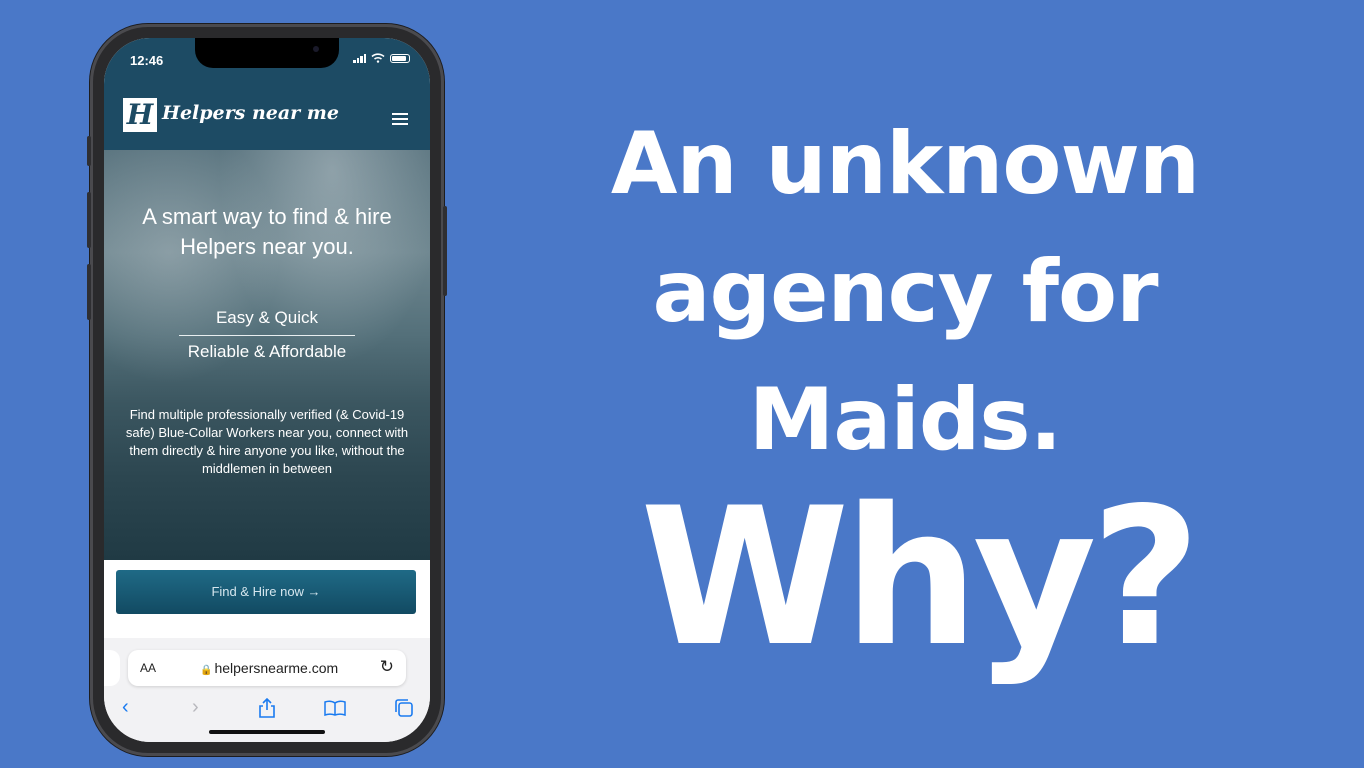 The image size is (1364, 768). I want to click on headline-line-2: agency for Maids., so click(905, 356).